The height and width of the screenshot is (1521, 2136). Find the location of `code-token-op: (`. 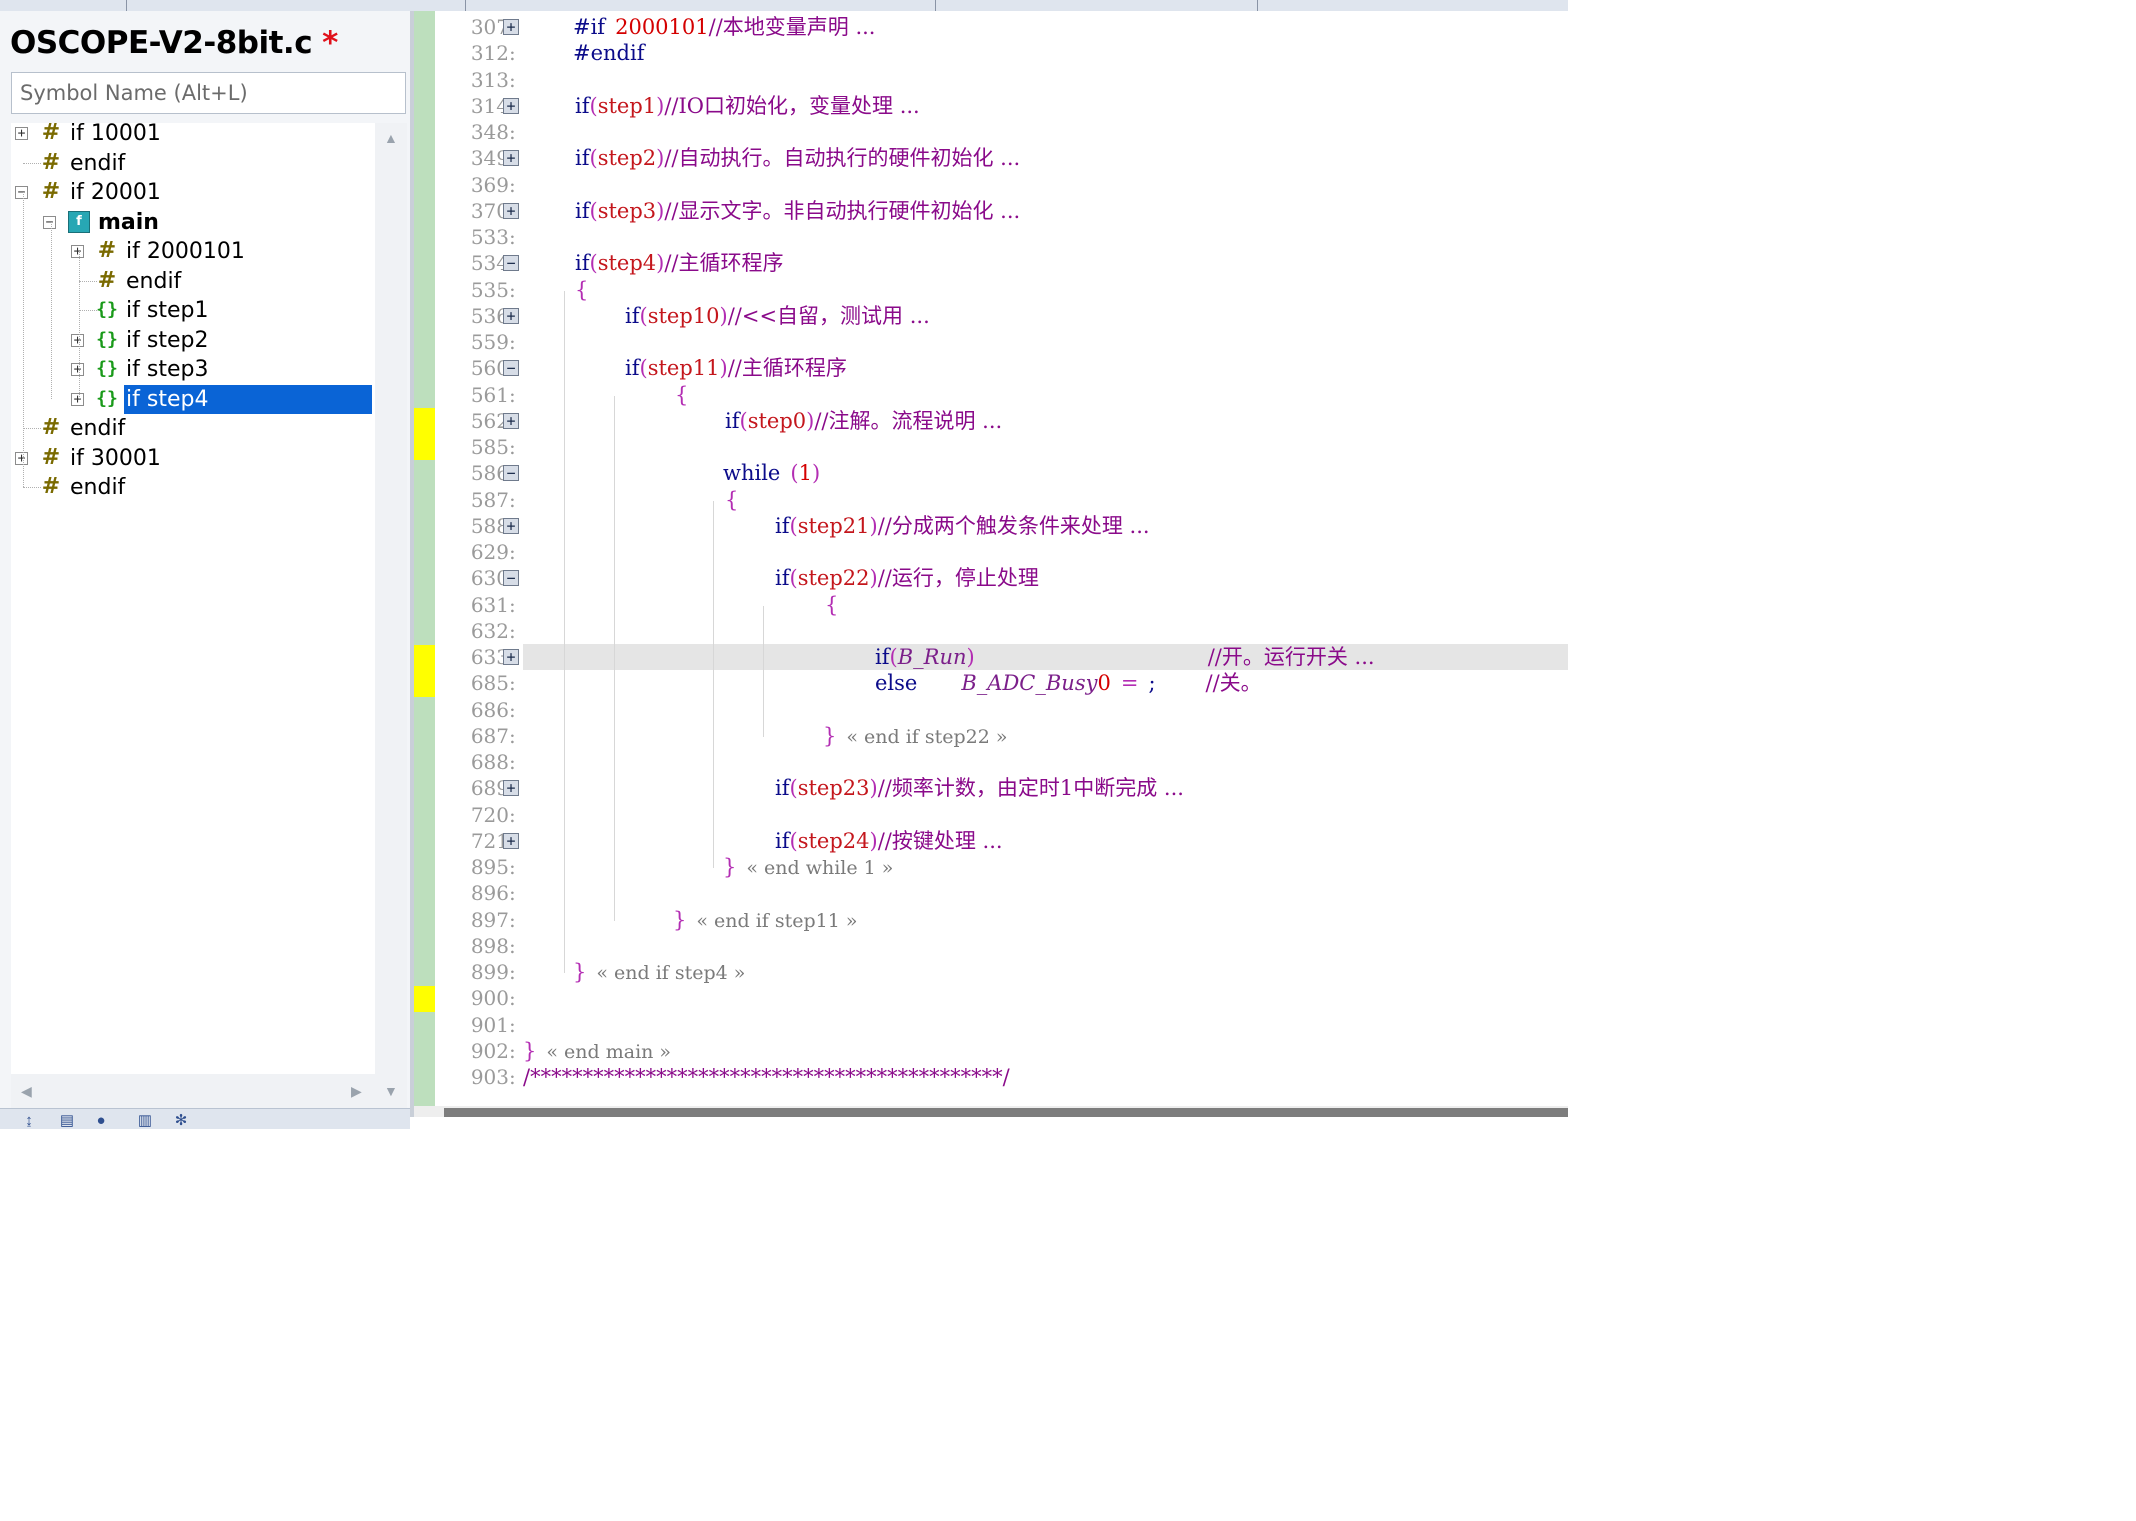

code-token-op: ( is located at coordinates (743, 420).